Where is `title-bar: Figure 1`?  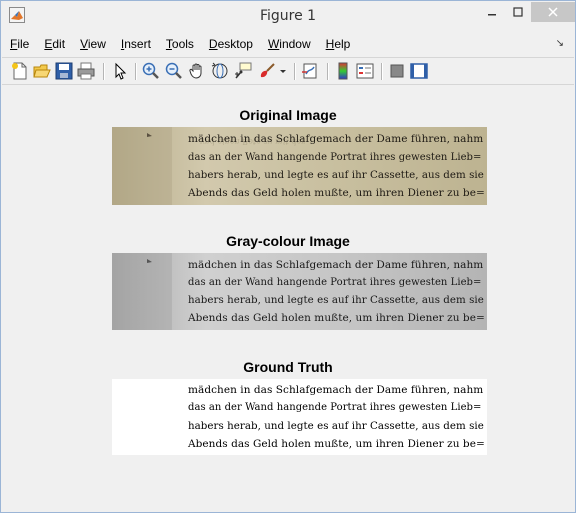
title-bar: Figure 1 is located at coordinates (288, 16).